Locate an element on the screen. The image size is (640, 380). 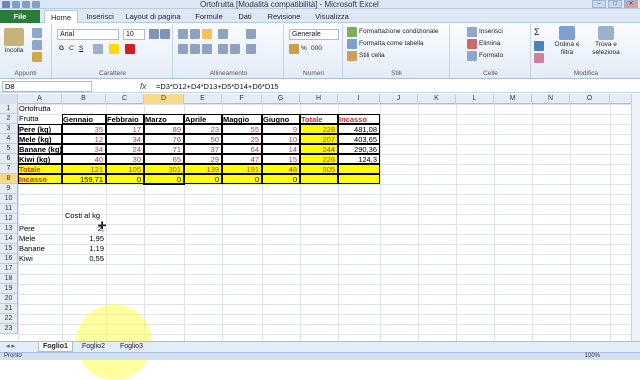
format-as-table-button: Formatta come tabella is located at coordinates (391, 44).